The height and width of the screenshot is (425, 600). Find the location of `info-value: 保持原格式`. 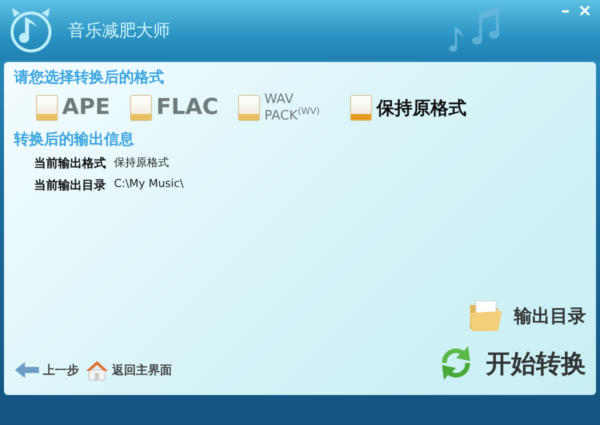

info-value: 保持原格式 is located at coordinates (142, 163).